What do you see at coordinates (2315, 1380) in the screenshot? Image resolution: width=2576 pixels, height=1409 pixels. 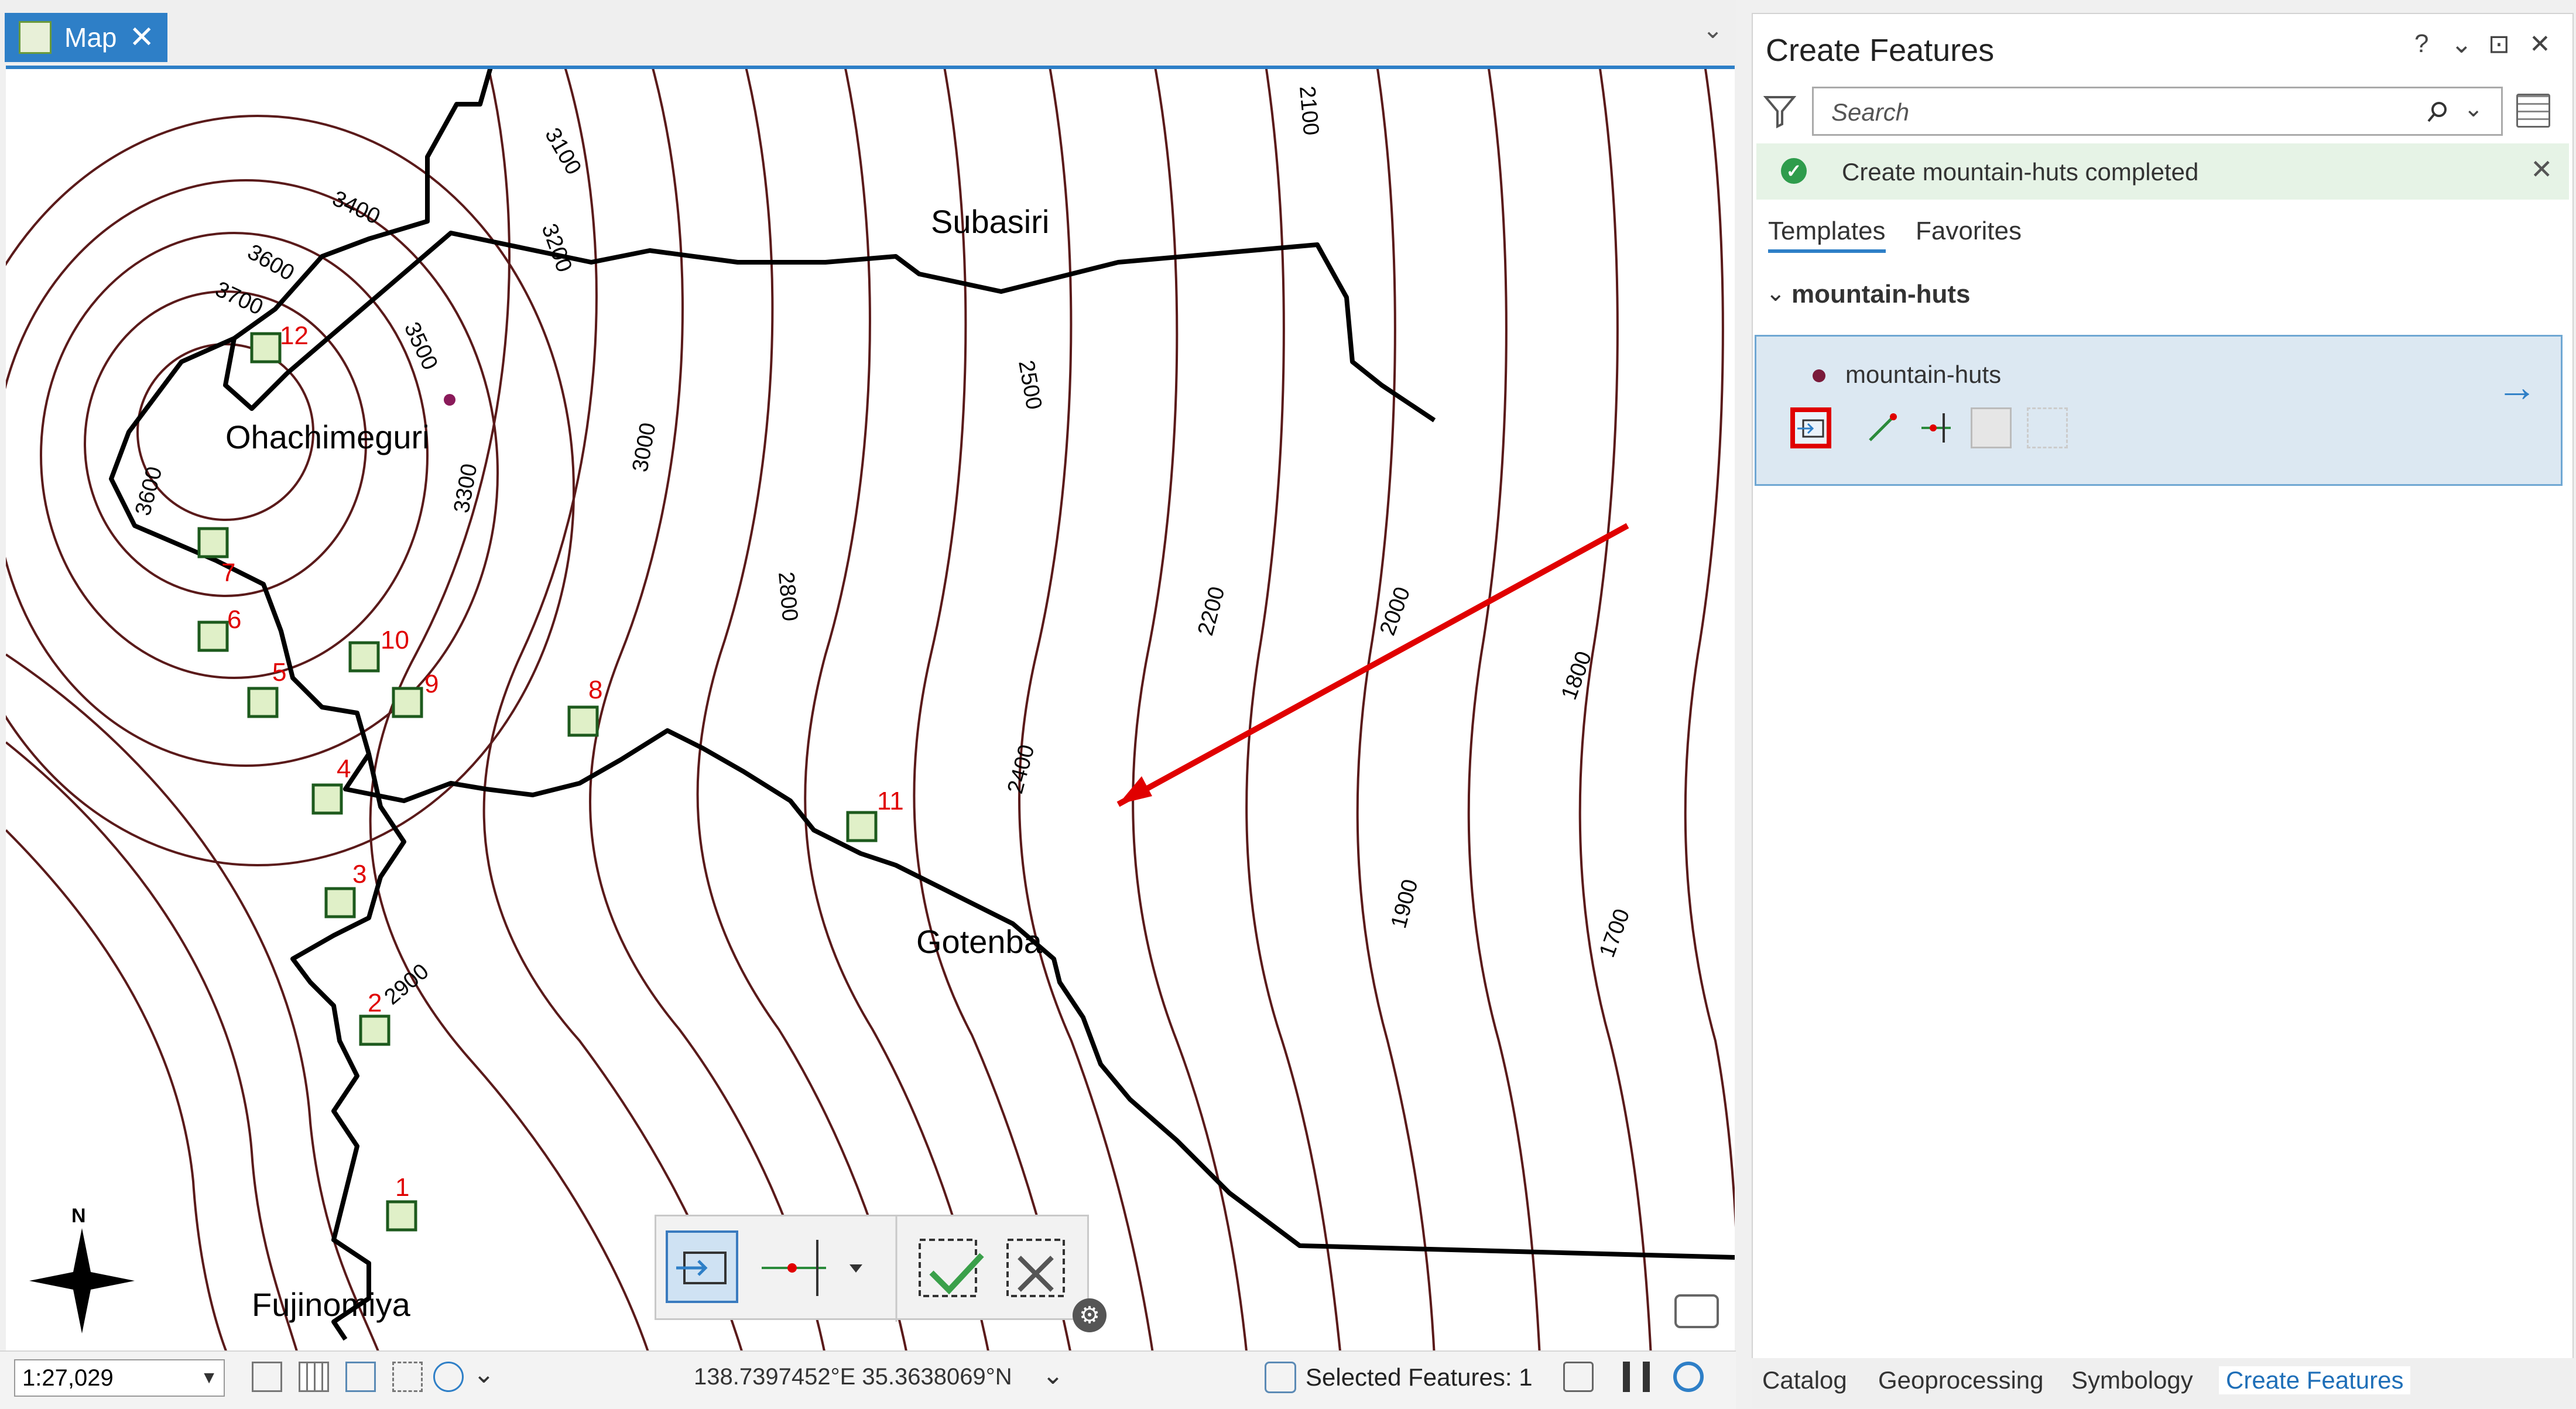 I see `tab-create-features: Create Features` at bounding box center [2315, 1380].